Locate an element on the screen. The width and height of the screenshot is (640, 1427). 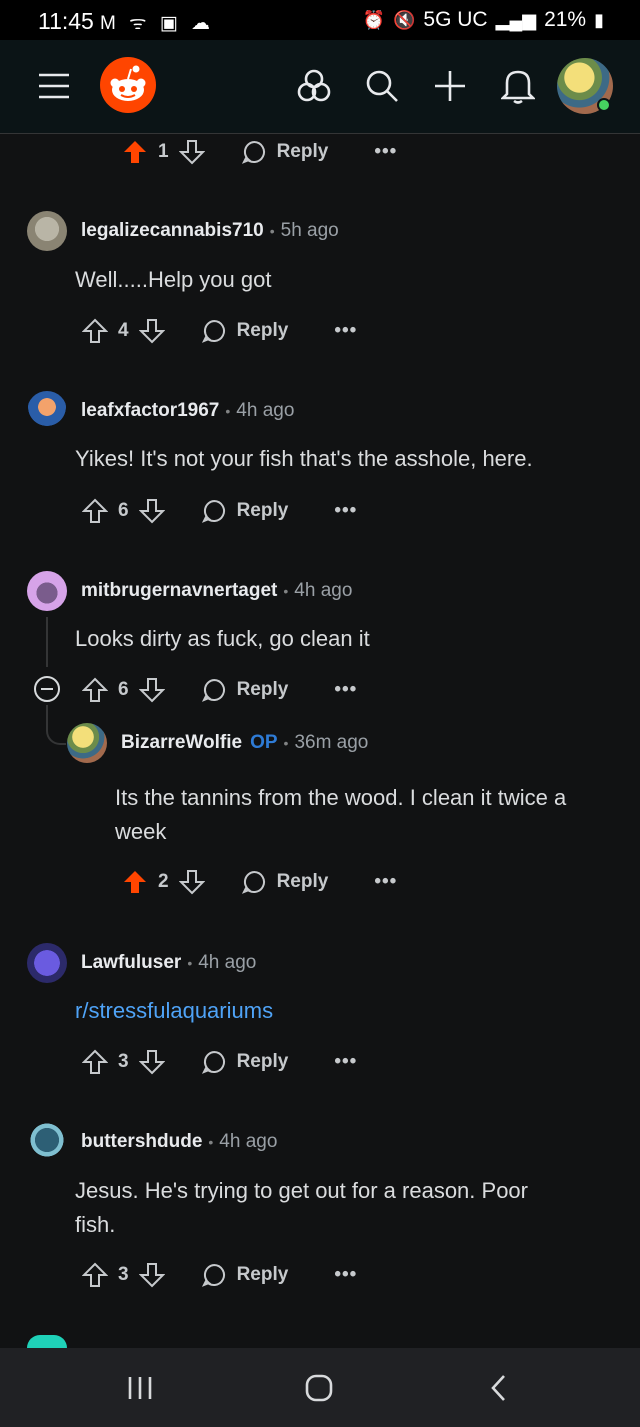
status-time: 11:45 is located at coordinates (66, 21).